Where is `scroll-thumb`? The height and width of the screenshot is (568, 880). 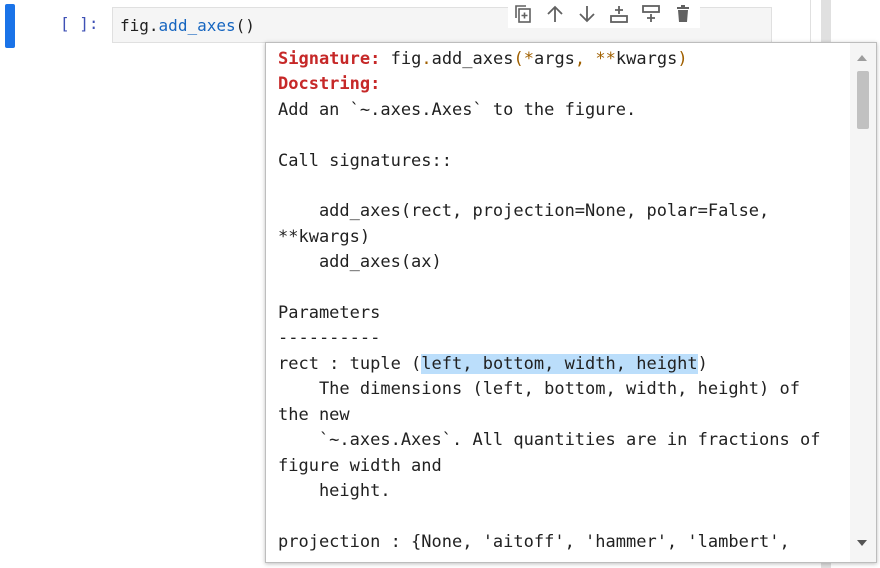
scroll-thumb is located at coordinates (863, 100).